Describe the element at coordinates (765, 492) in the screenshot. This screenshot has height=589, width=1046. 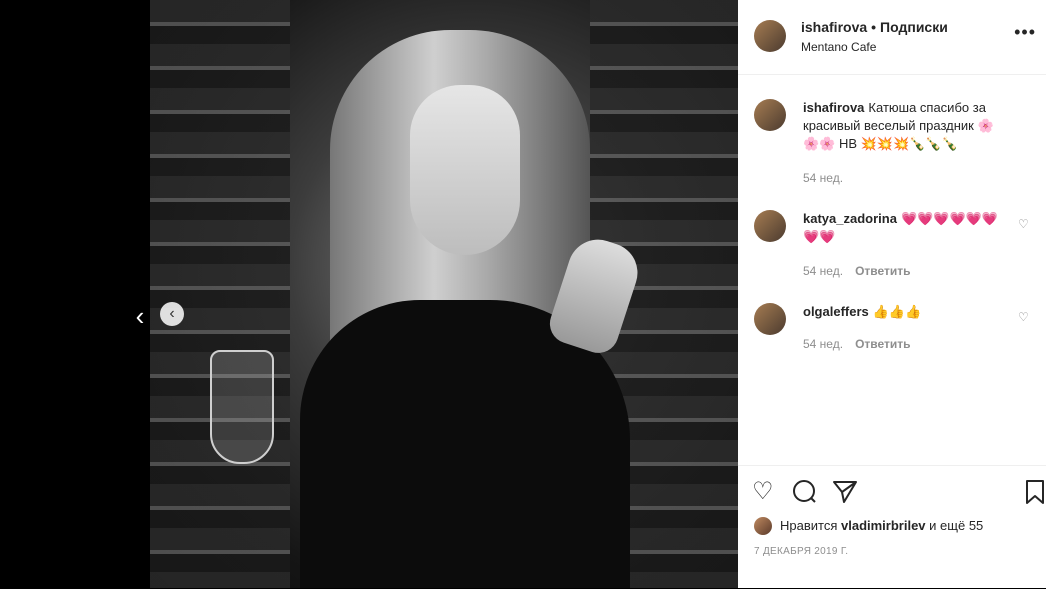
I see `heart-icon: ♡` at that location.